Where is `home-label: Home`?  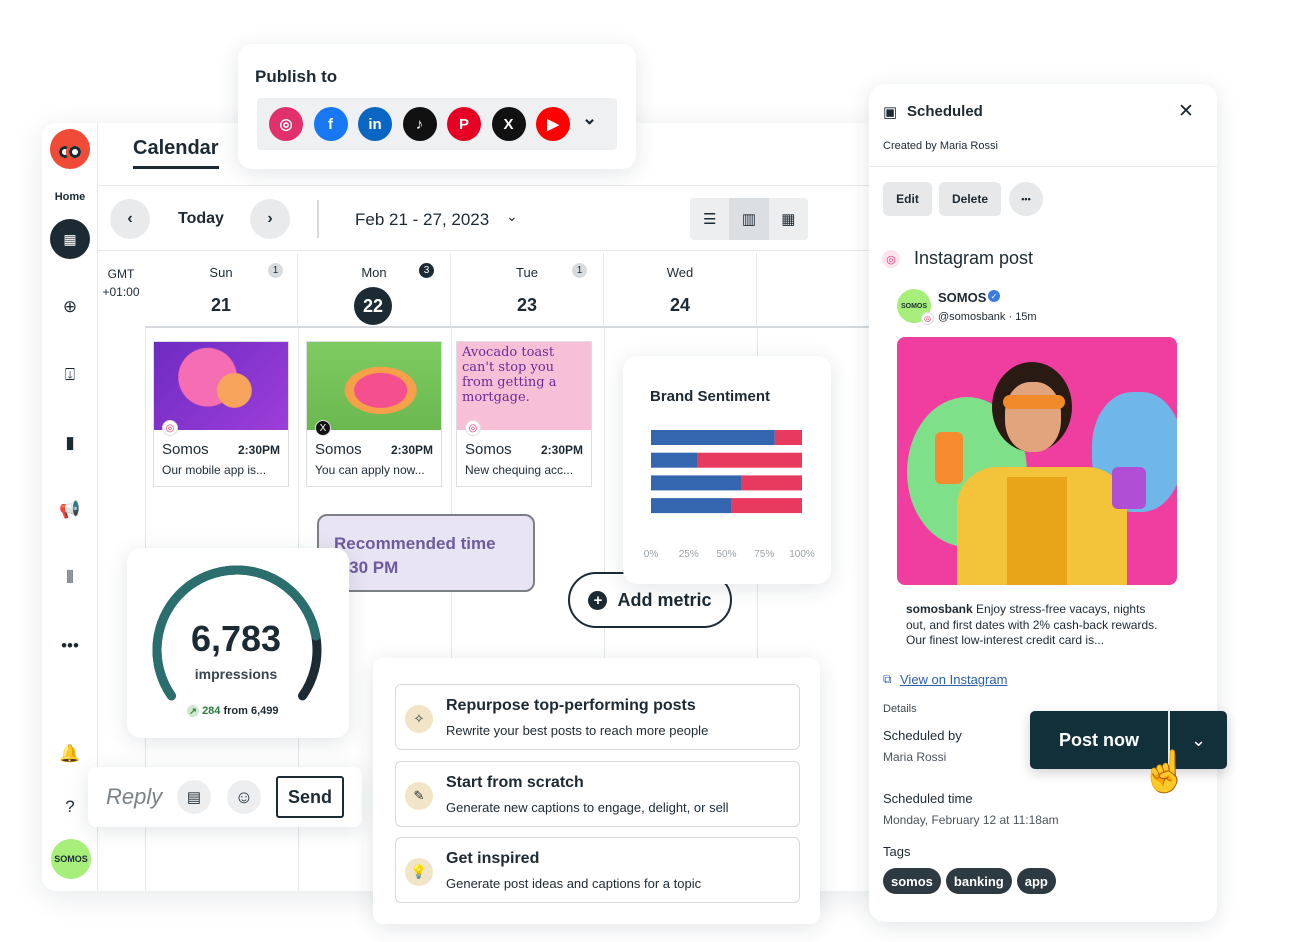
home-label: Home is located at coordinates (70, 197).